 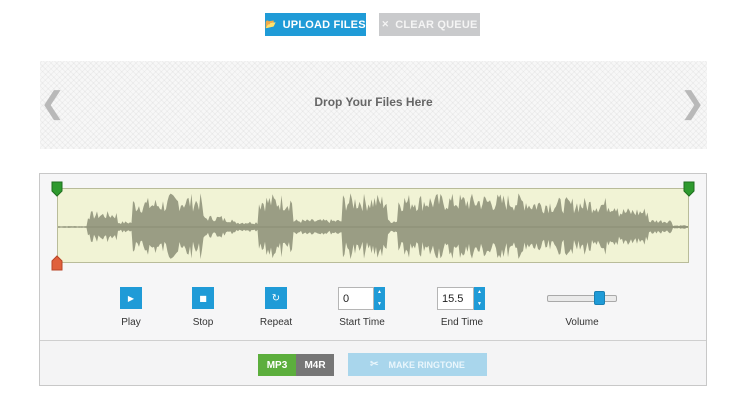 What do you see at coordinates (324, 24) in the screenshot?
I see `upload-files-label: UPLOAD FILES` at bounding box center [324, 24].